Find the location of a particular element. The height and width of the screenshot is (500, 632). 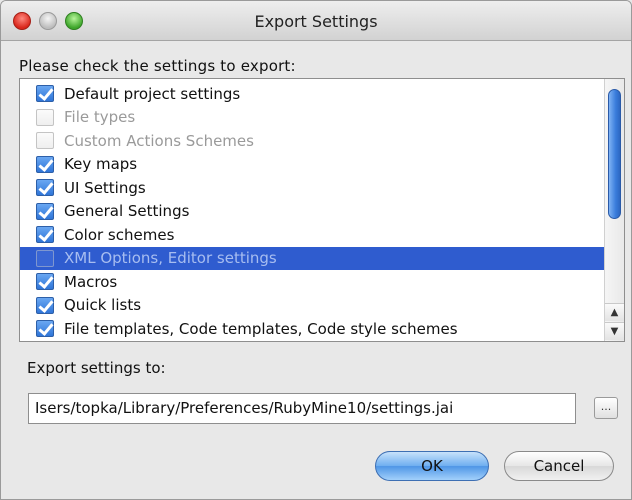

setting-label: Custom Actions Schemes is located at coordinates (159, 140).